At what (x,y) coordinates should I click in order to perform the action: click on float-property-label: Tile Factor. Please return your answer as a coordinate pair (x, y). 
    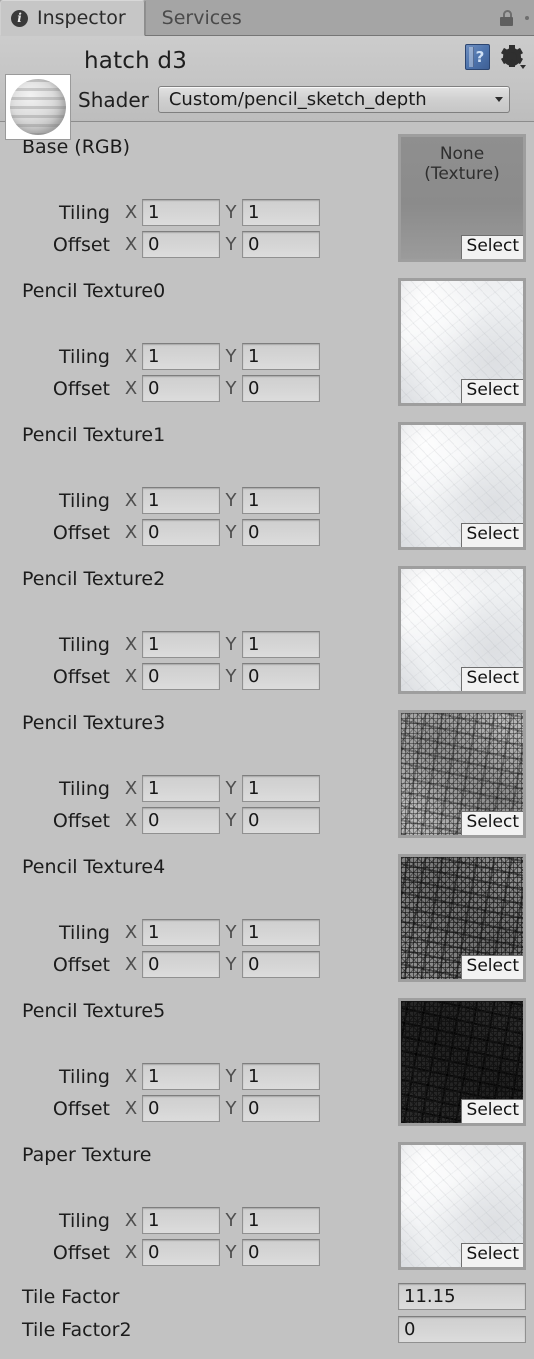
    Looking at the image, I should click on (71, 1296).